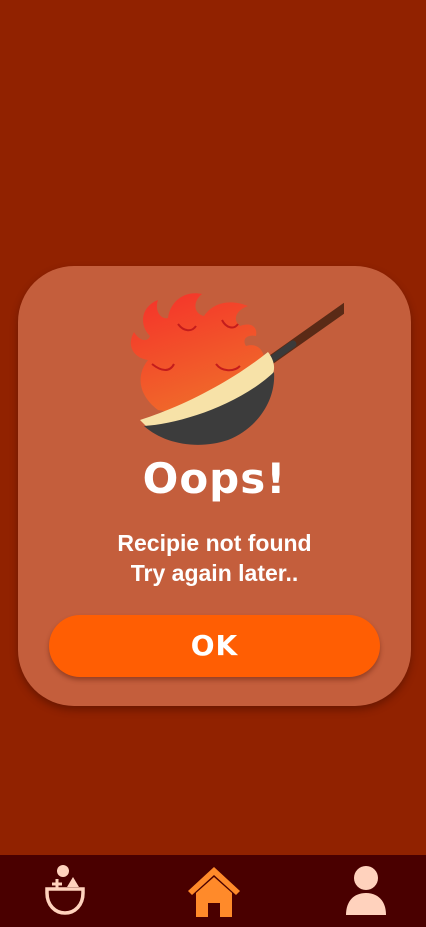 This screenshot has width=426, height=927. I want to click on flaming-wok-icon, so click(236, 364).